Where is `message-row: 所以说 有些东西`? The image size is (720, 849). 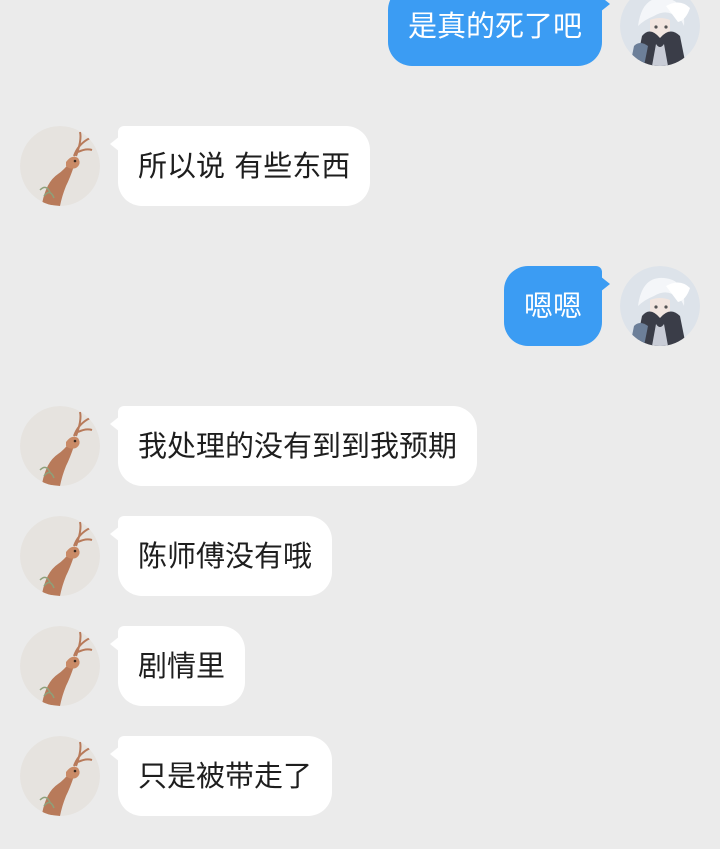
message-row: 所以说 有些东西 is located at coordinates (360, 166).